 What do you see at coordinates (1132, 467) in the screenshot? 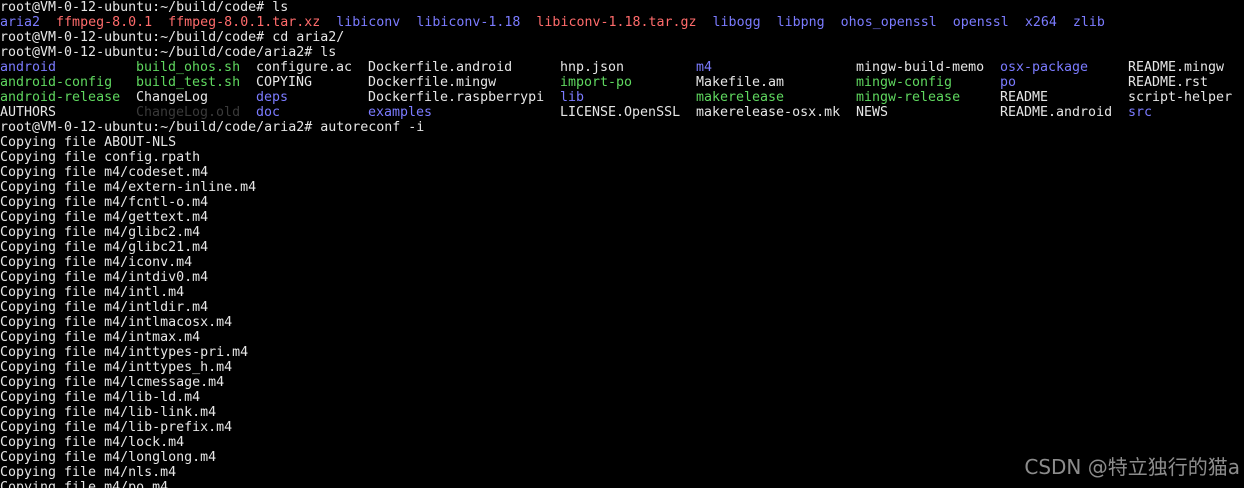
I see `csdn-watermark: CSDN @特立独行的猫a` at bounding box center [1132, 467].